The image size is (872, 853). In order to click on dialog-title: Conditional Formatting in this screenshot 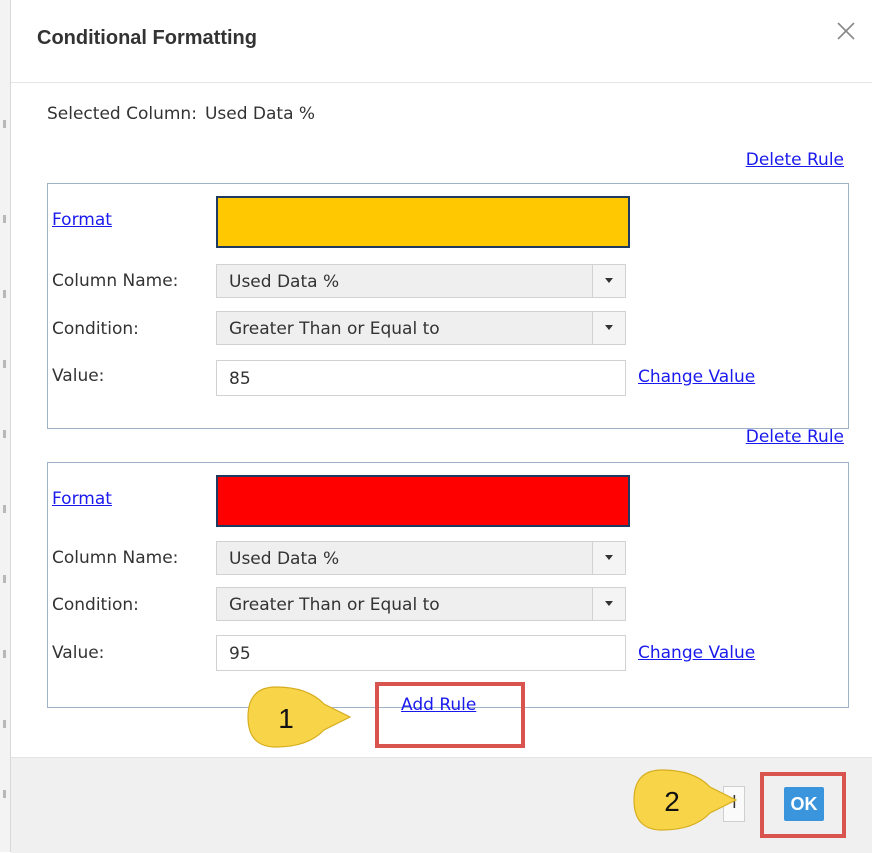, I will do `click(147, 38)`.